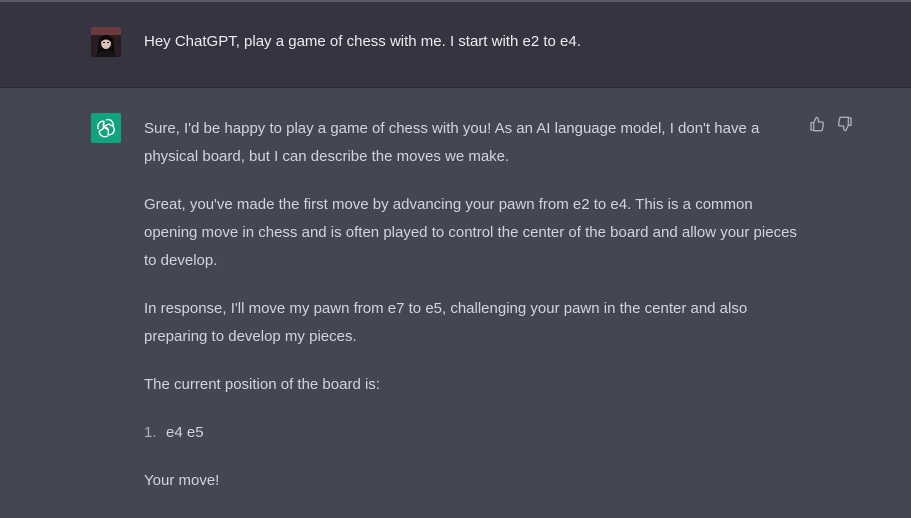  I want to click on reply-paragraph: The current position of the board is:, so click(262, 384).